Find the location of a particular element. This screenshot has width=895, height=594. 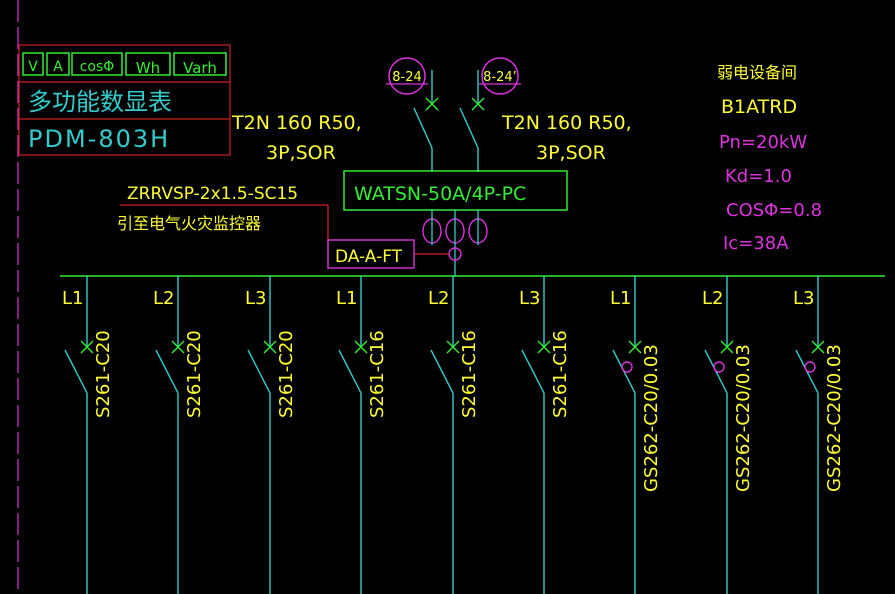

circuit-2: L2 S261-C20 is located at coordinates (179, 435).